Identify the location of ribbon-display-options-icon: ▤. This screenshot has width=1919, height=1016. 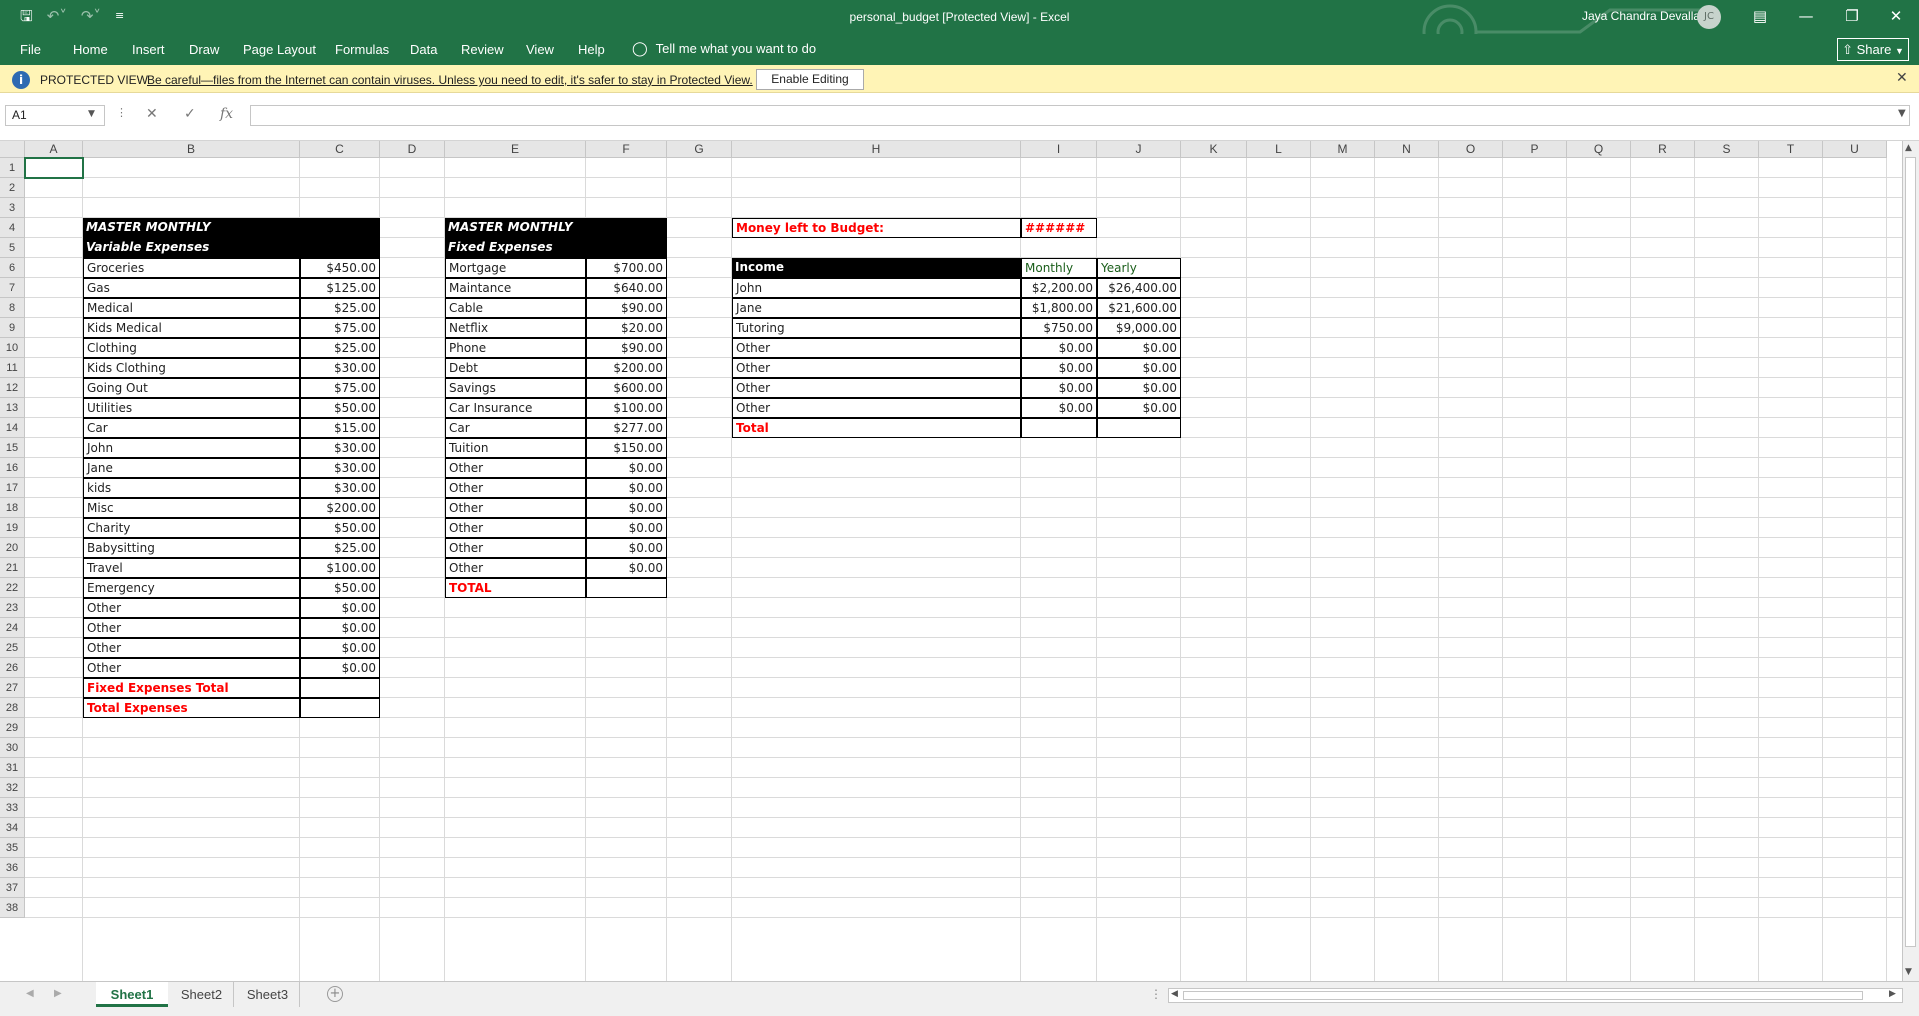
(1760, 17).